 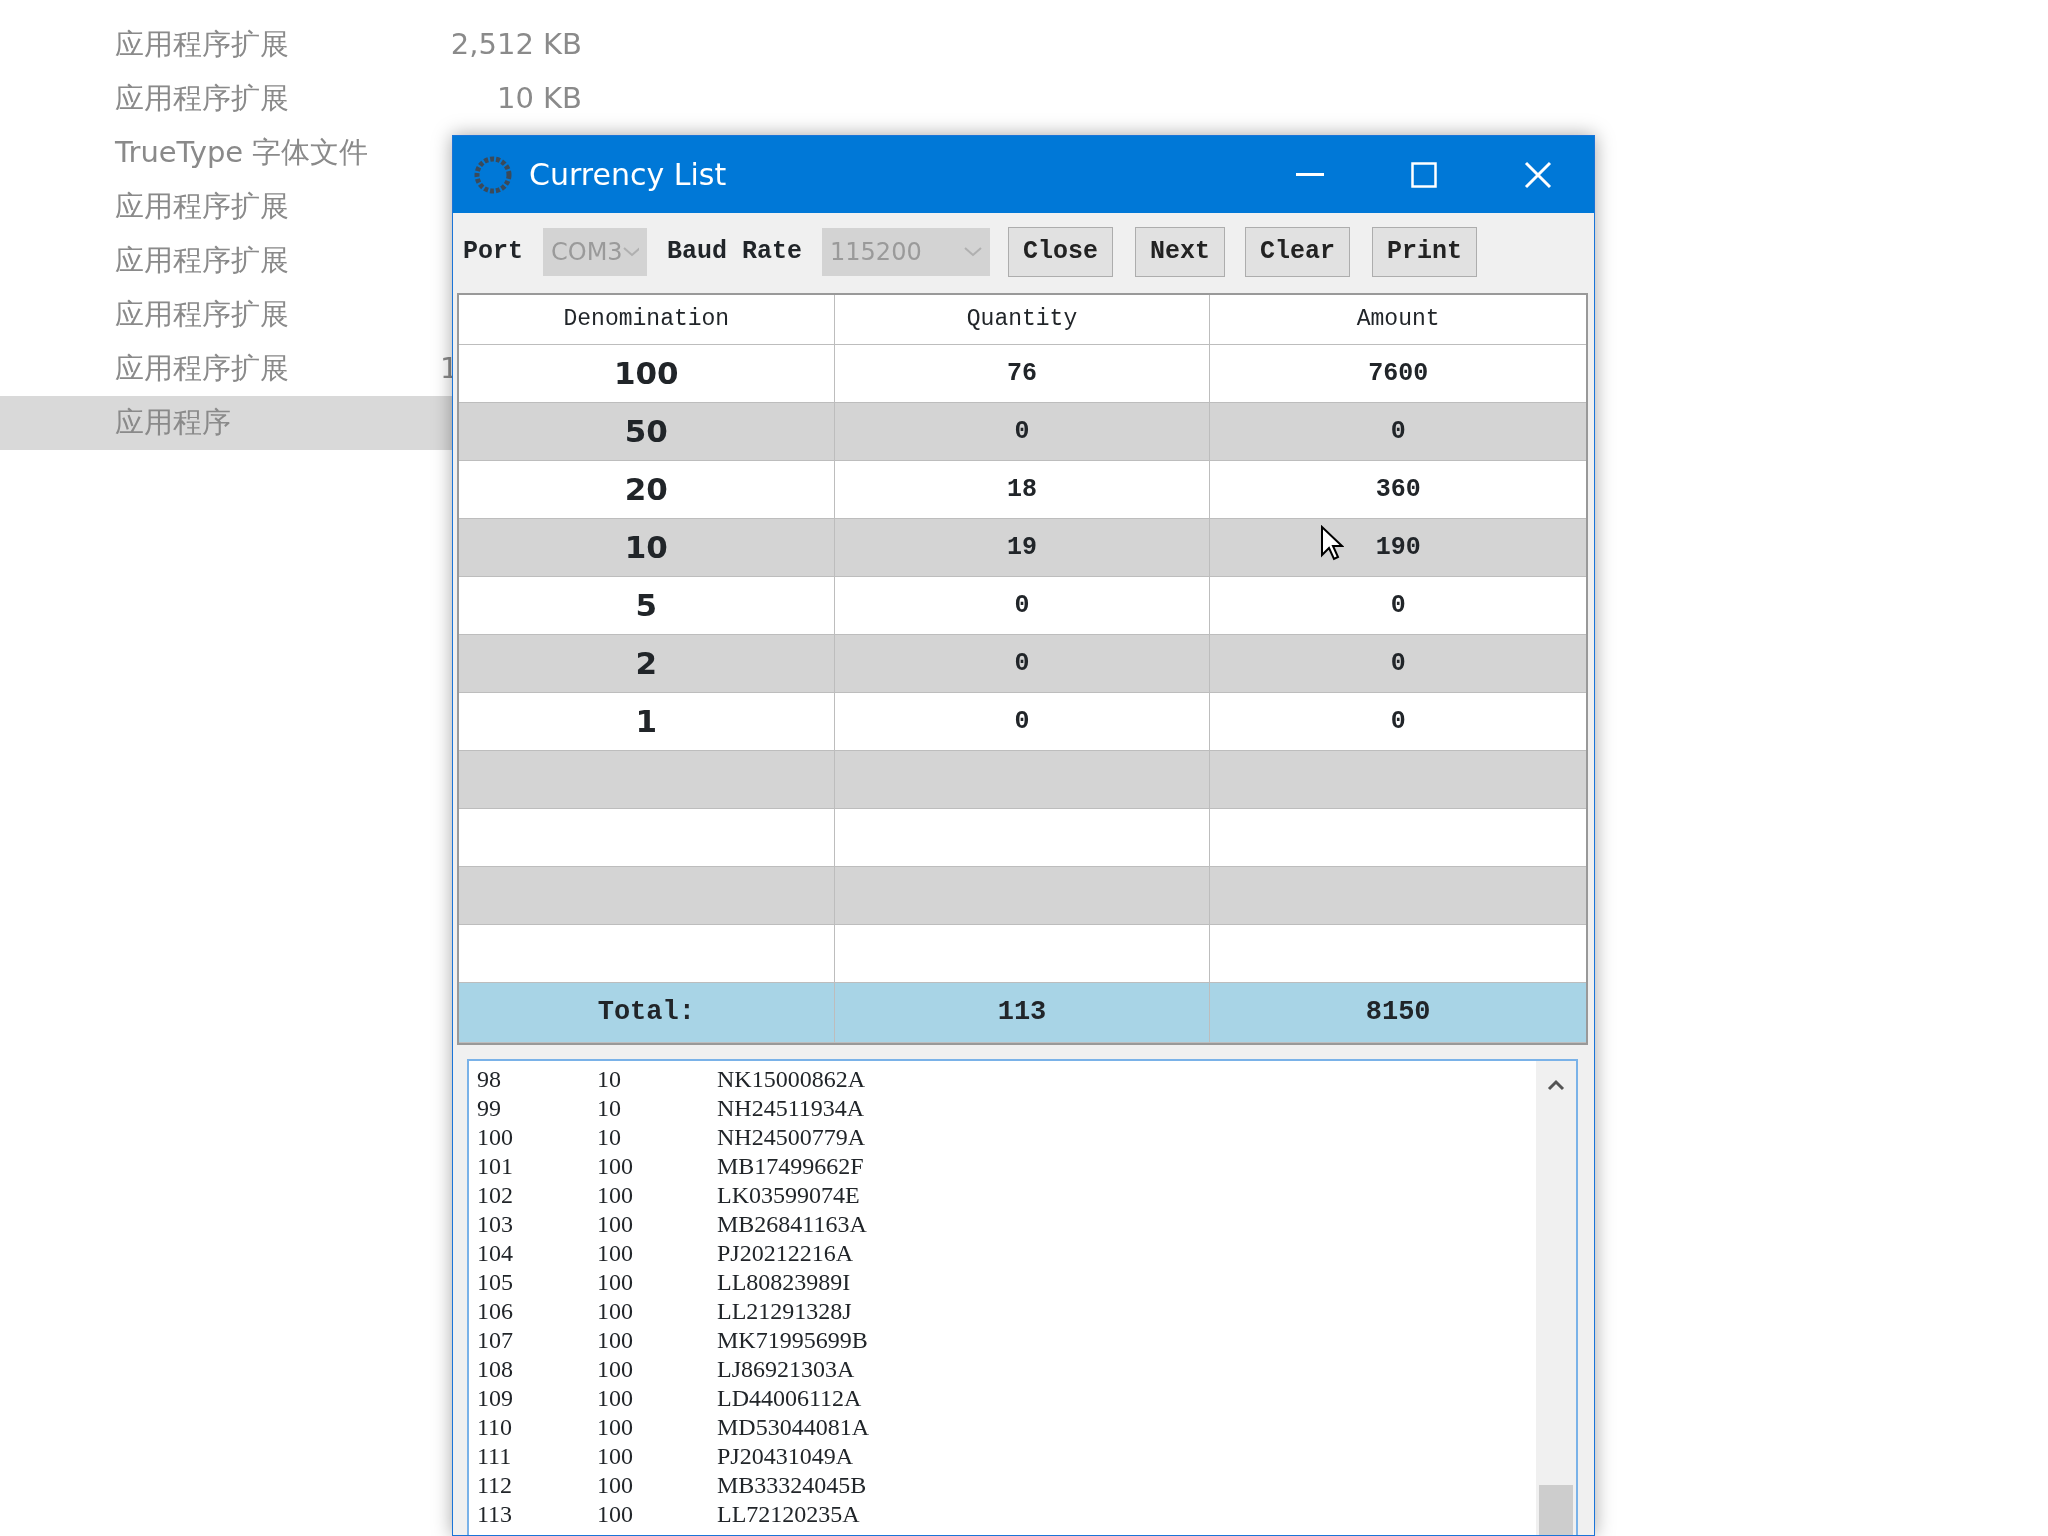 I want to click on port-label: Port, so click(x=493, y=252).